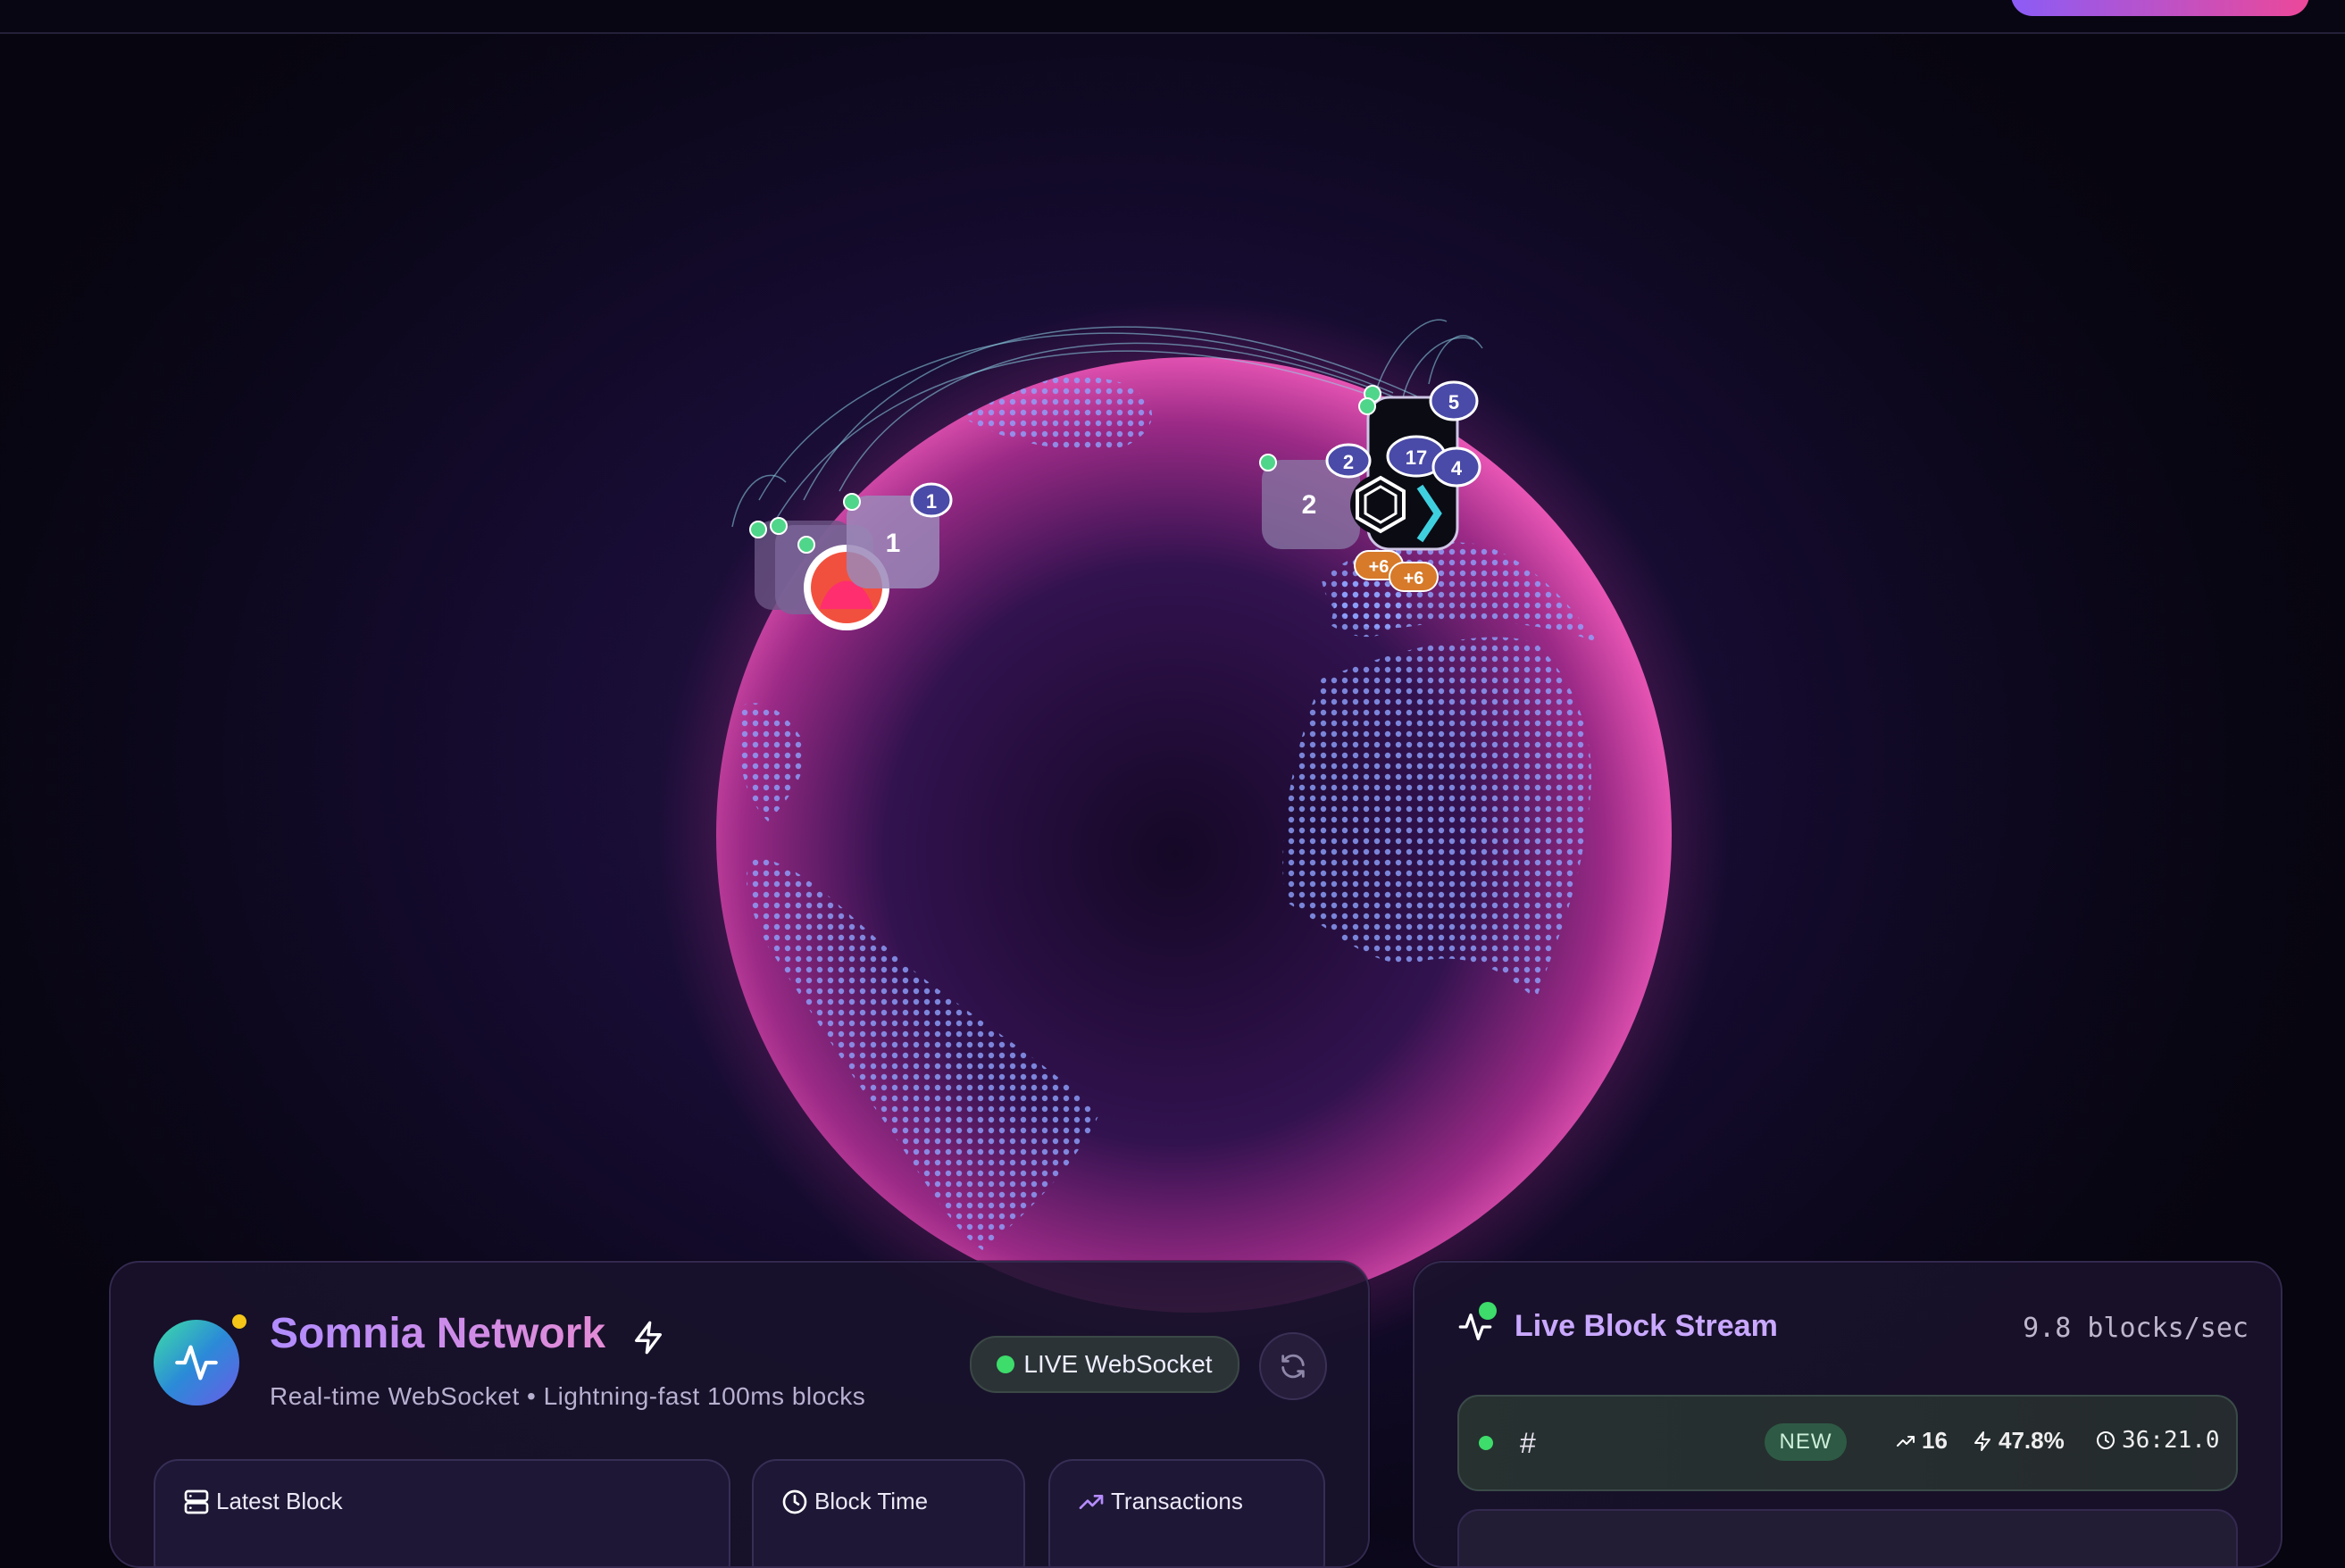  Describe the element at coordinates (1806, 1442) in the screenshot. I see `new-badge: NEW` at that location.